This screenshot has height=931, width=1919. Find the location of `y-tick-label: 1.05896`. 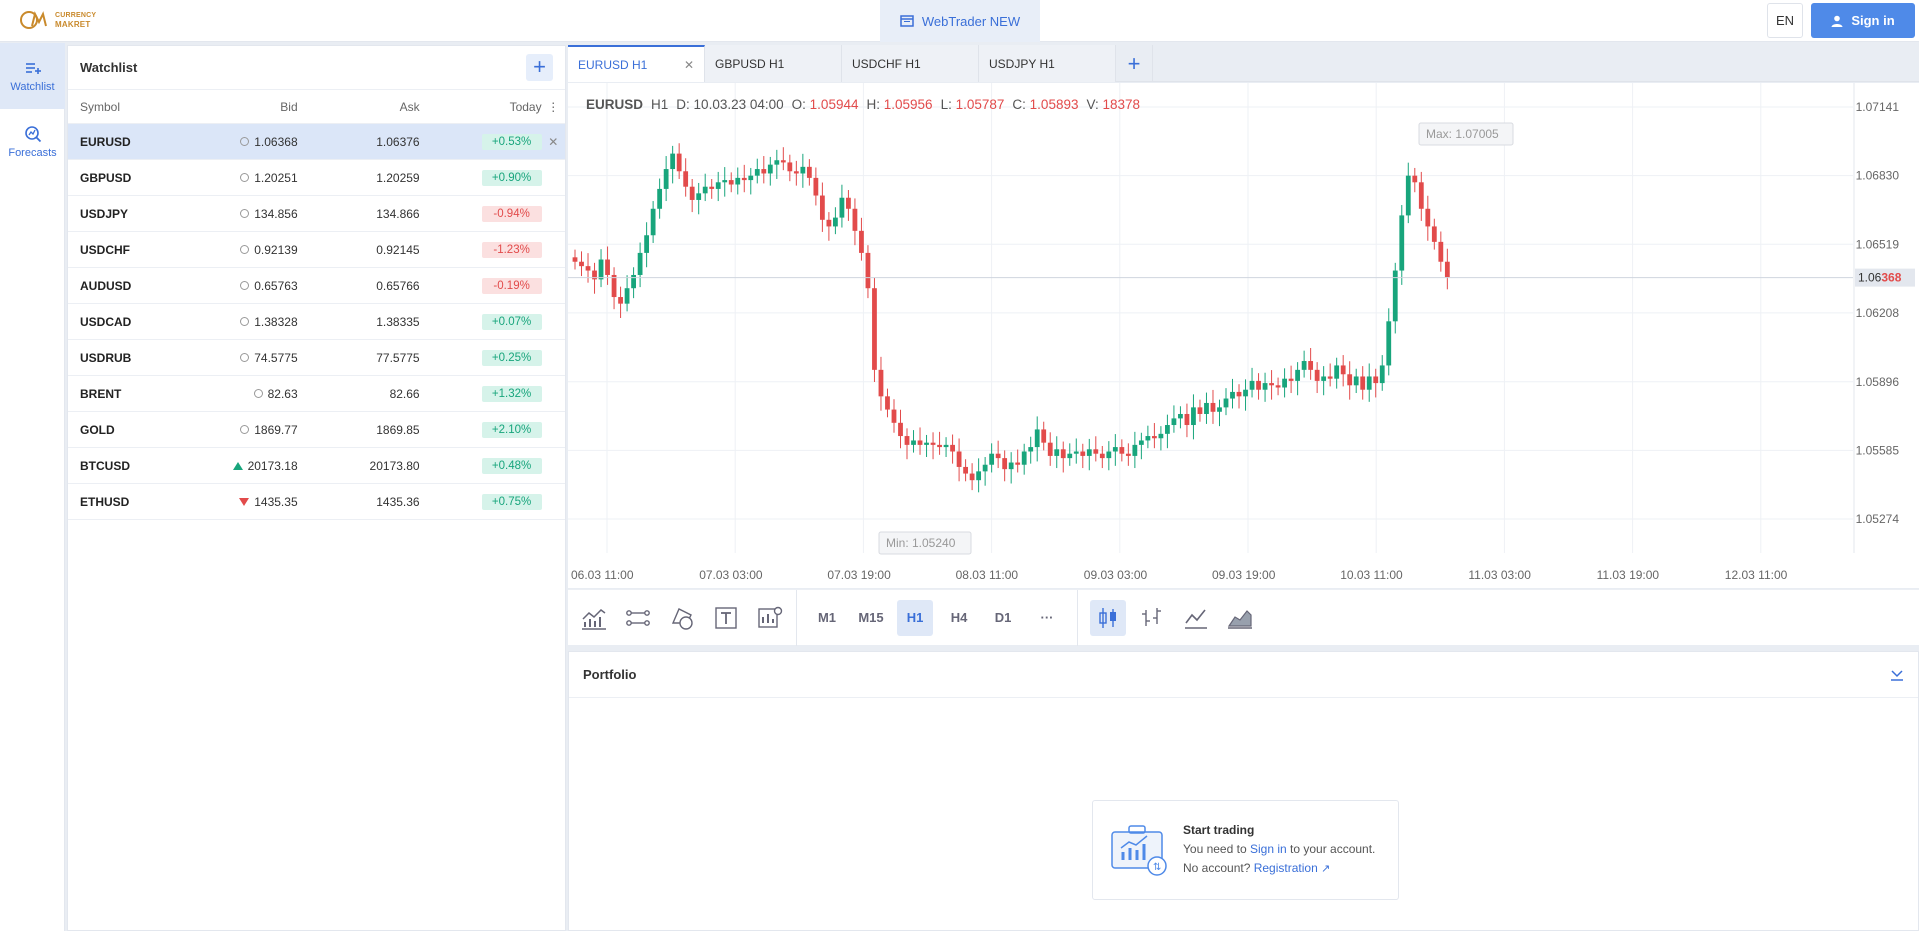

y-tick-label: 1.05896 is located at coordinates (1878, 382).